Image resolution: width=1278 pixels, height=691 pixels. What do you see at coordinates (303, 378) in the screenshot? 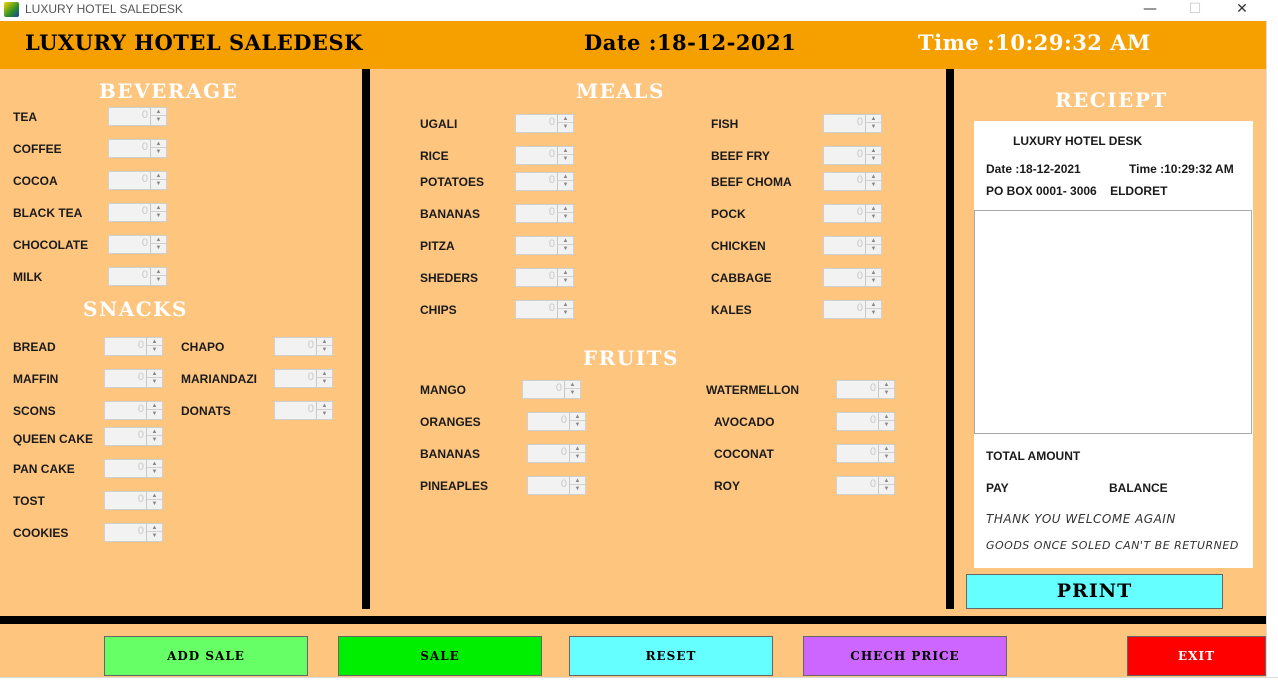
I see `snack-mariandazi-spinner: 0 ▲ ▼` at bounding box center [303, 378].